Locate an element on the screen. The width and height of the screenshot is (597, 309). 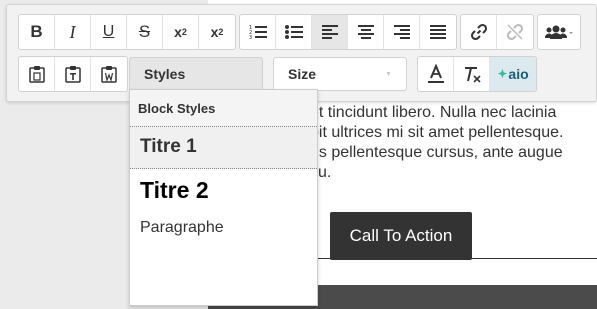
align-right-icon is located at coordinates (401, 32).